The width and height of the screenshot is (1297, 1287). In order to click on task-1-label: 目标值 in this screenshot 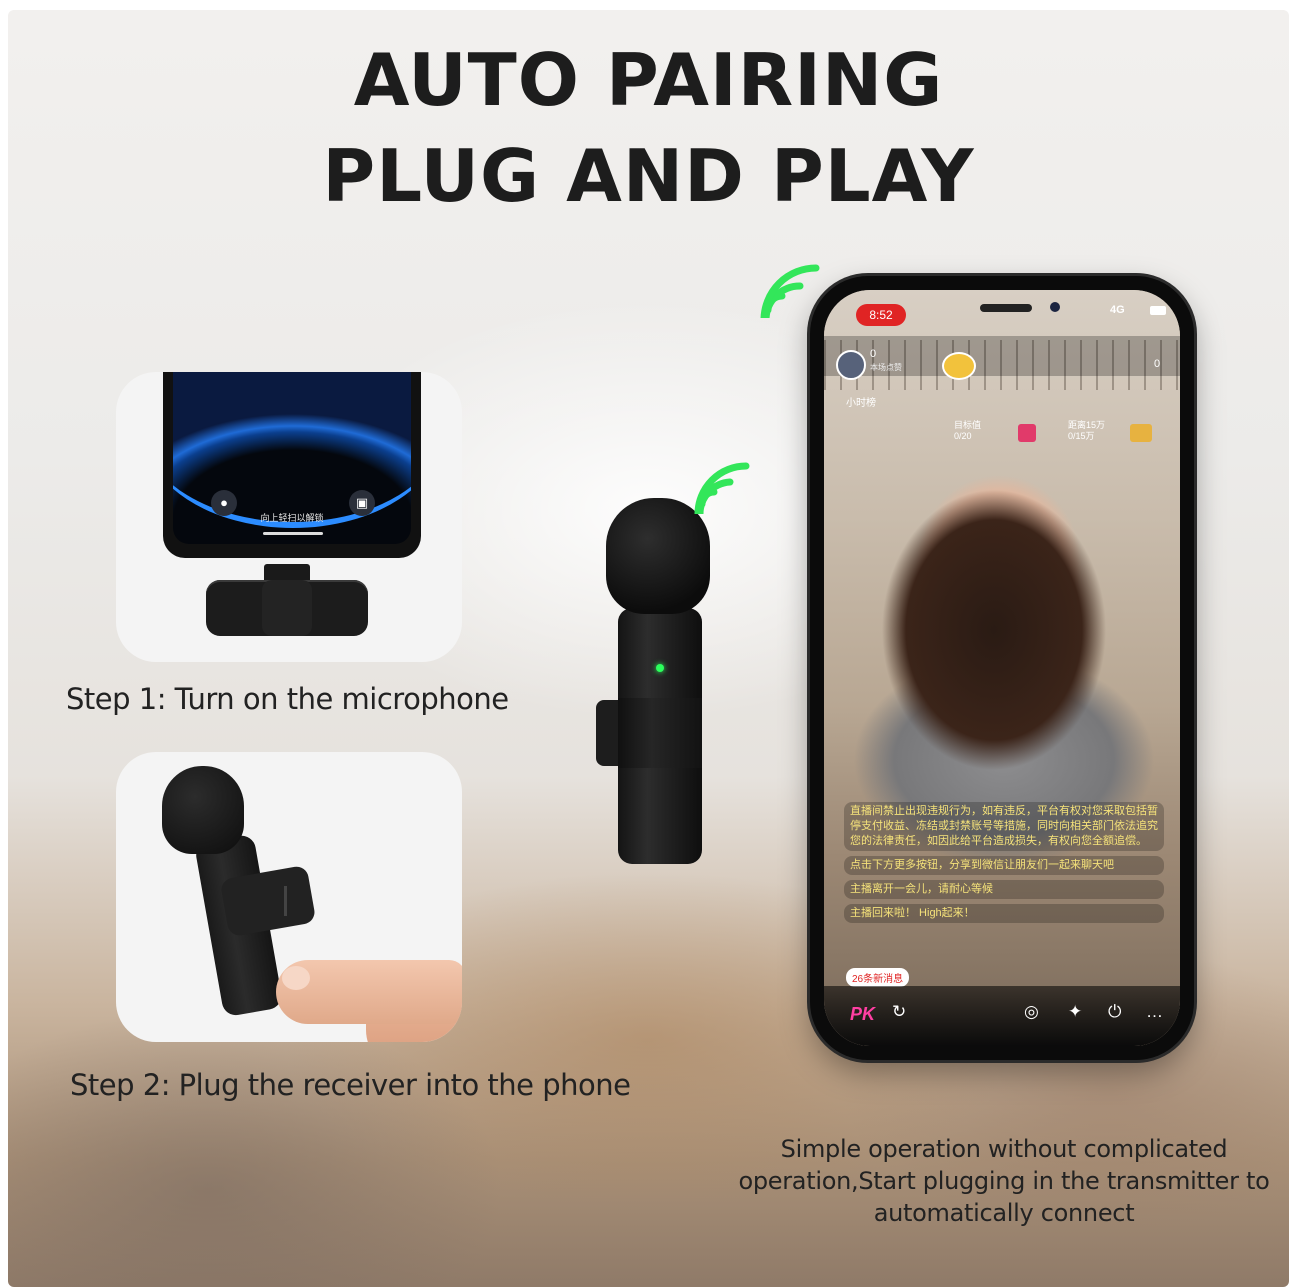, I will do `click(968, 425)`.